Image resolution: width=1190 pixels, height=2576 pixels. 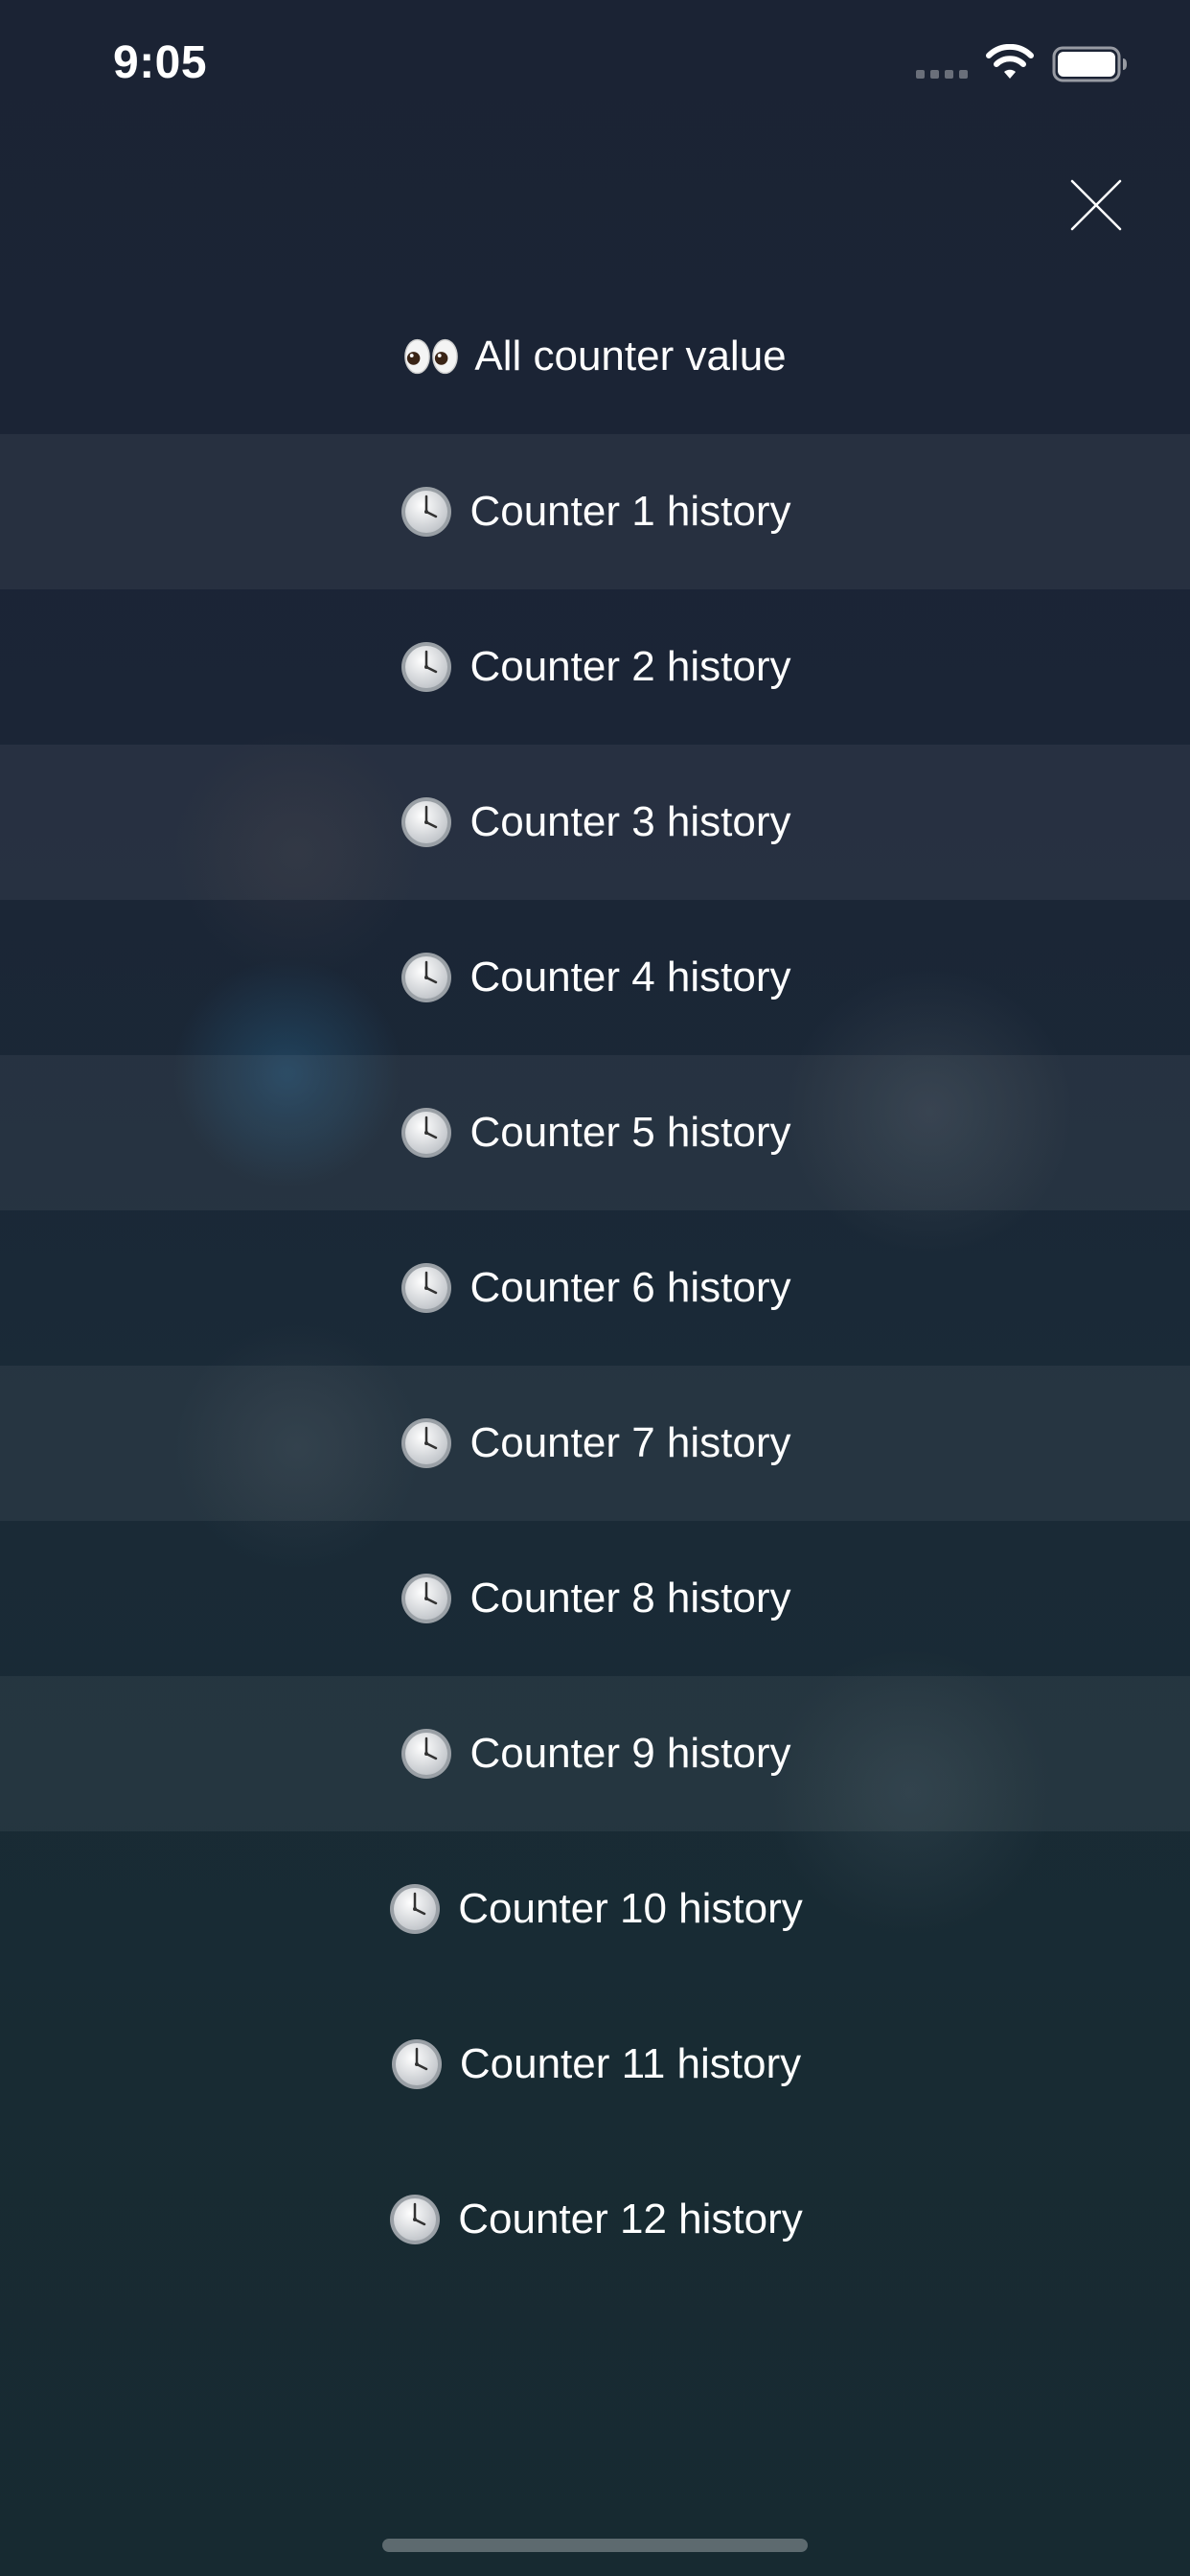 I want to click on close-icon, so click(x=1096, y=205).